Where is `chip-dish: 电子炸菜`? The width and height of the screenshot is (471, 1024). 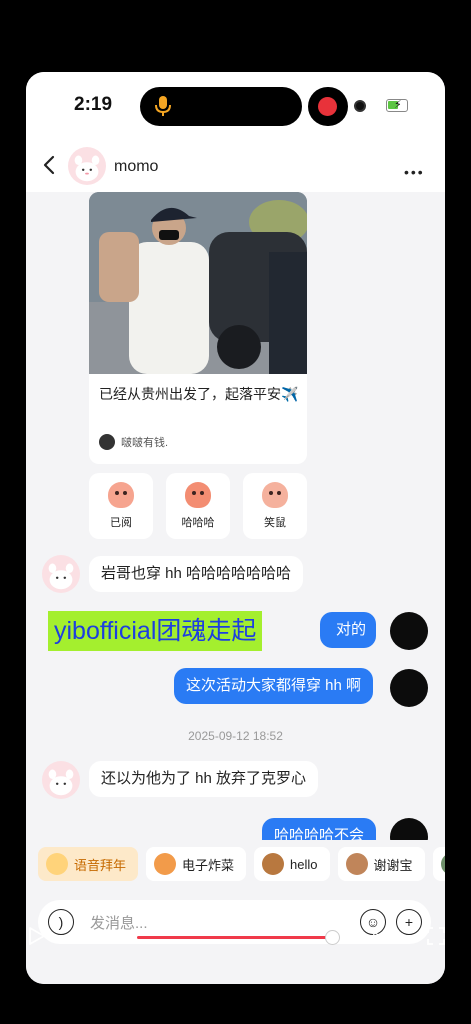
chip-dish: 电子炸菜 is located at coordinates (196, 864).